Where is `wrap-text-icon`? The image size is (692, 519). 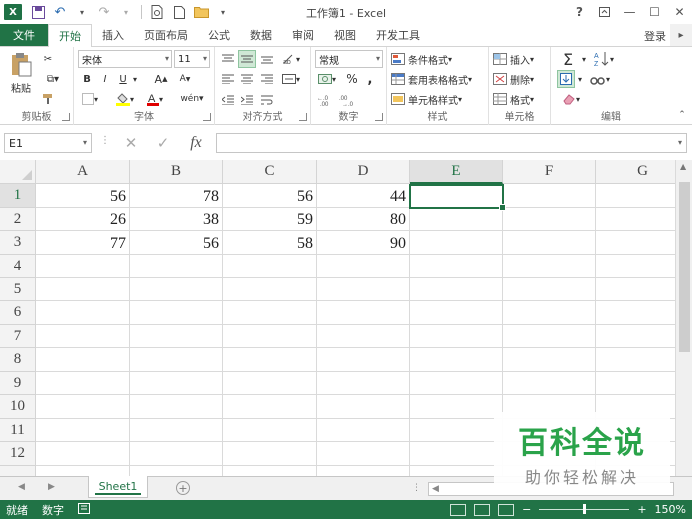
wrap-text-icon is located at coordinates (267, 100).